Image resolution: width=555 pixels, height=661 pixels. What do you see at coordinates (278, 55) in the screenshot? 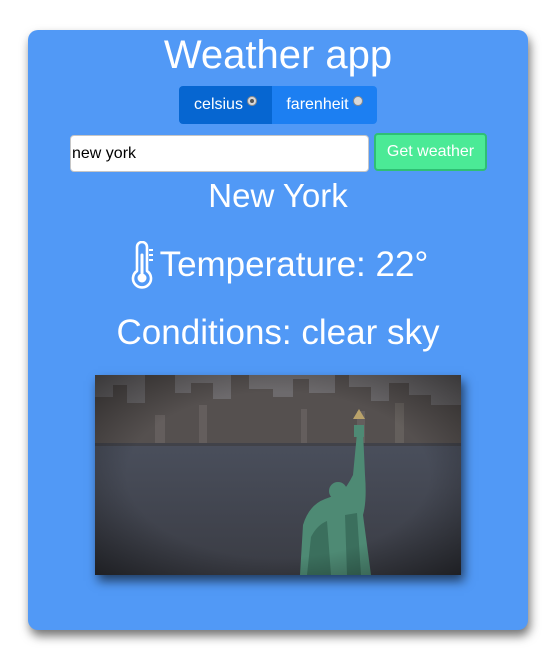
I see `app-title: Weather app` at bounding box center [278, 55].